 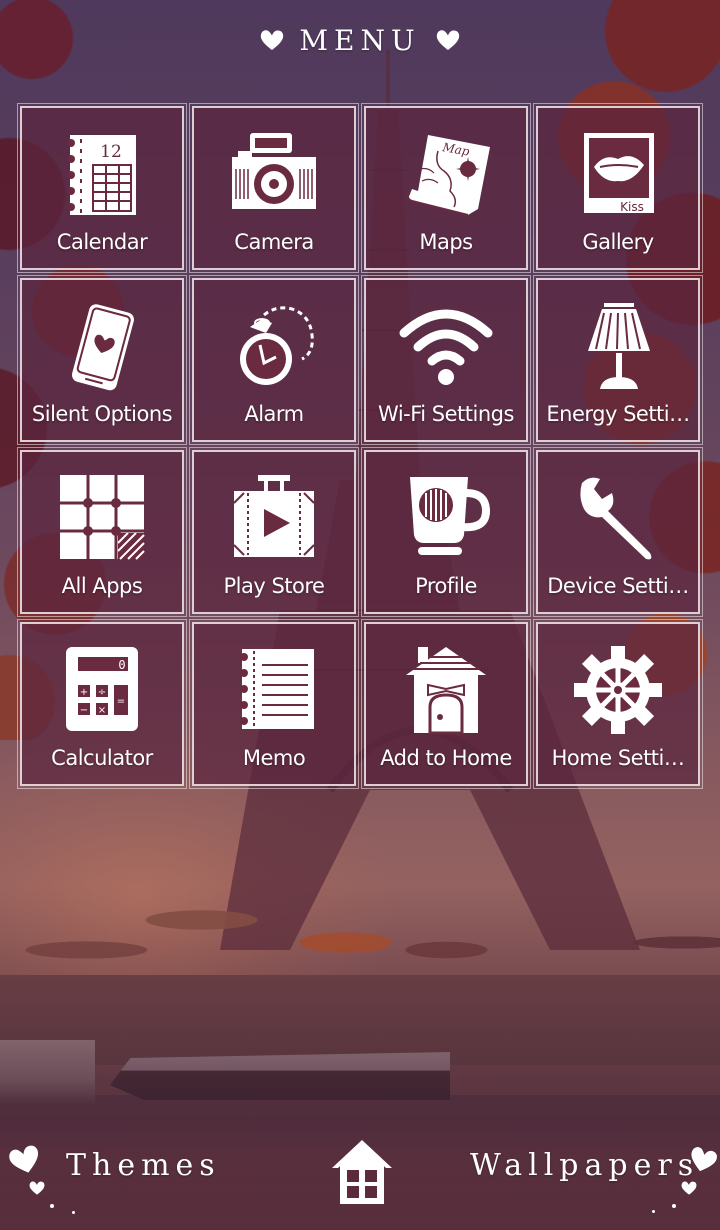 I want to click on tile-gallery: Kiss Gallery, so click(x=618, y=188).